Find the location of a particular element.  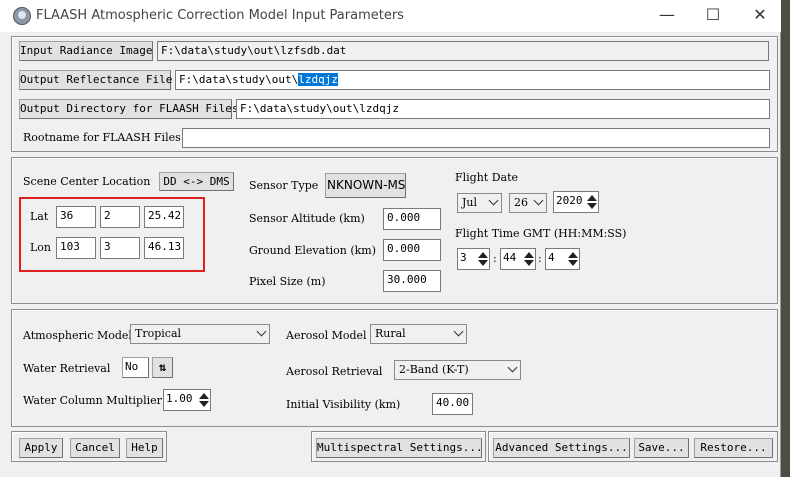

aerosol-model-label: Aerosol Model is located at coordinates (326, 335).